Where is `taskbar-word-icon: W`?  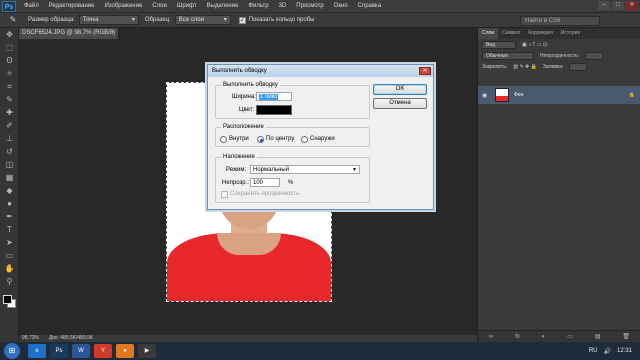 taskbar-word-icon: W is located at coordinates (81, 351).